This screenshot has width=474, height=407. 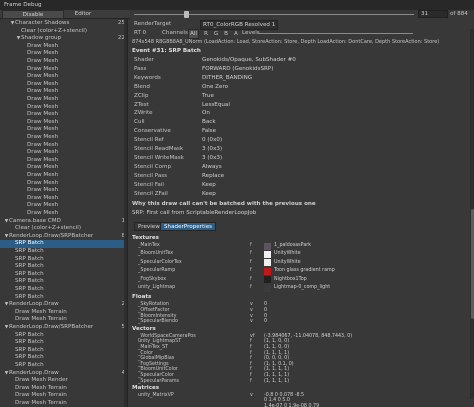 What do you see at coordinates (63, 39) in the screenshot?
I see `tree-item: ▼Shadow group 22` at bounding box center [63, 39].